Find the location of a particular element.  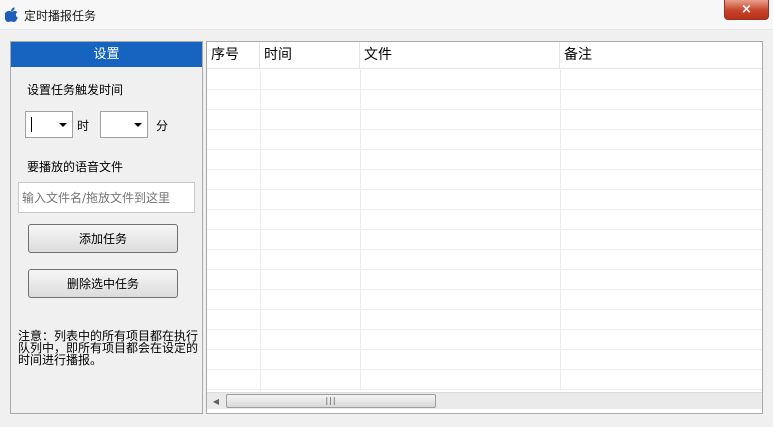

minute-unit-label: 分 is located at coordinates (162, 126).